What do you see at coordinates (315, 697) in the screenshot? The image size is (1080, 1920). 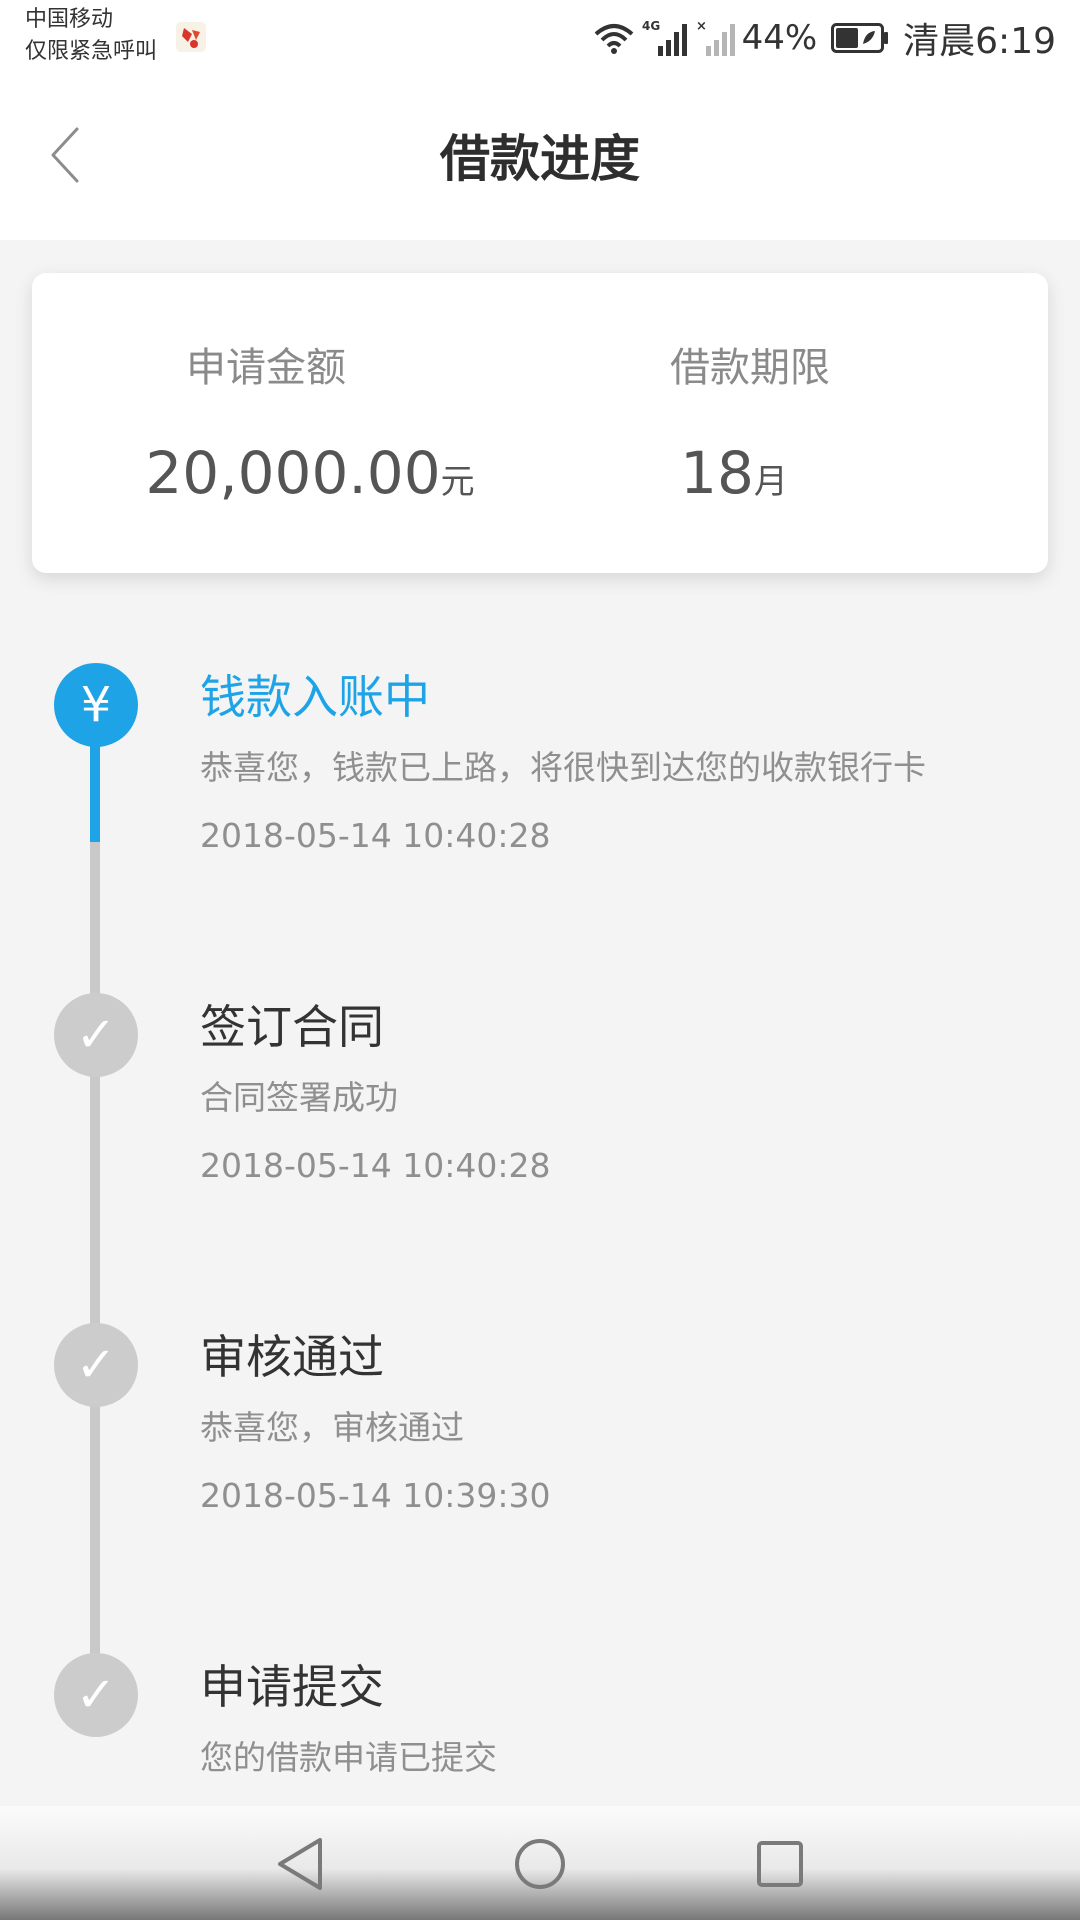 I see `step-title: 钱款入账中` at bounding box center [315, 697].